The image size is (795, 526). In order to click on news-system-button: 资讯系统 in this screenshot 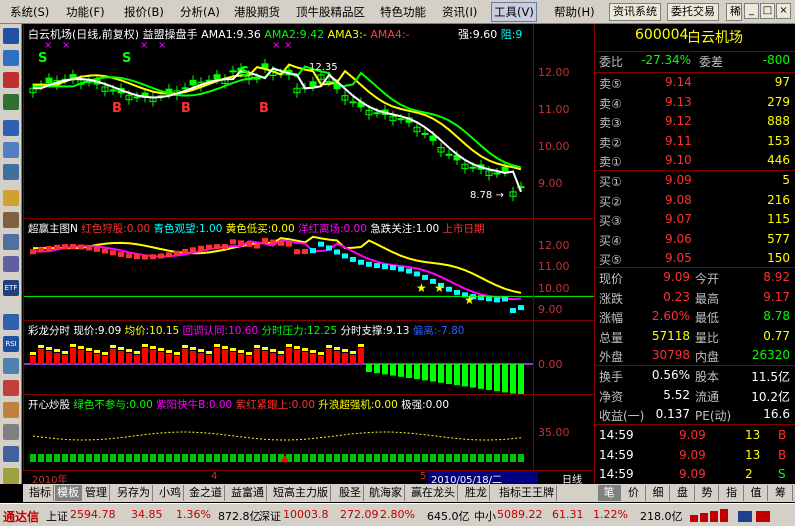, I will do `click(635, 12)`.